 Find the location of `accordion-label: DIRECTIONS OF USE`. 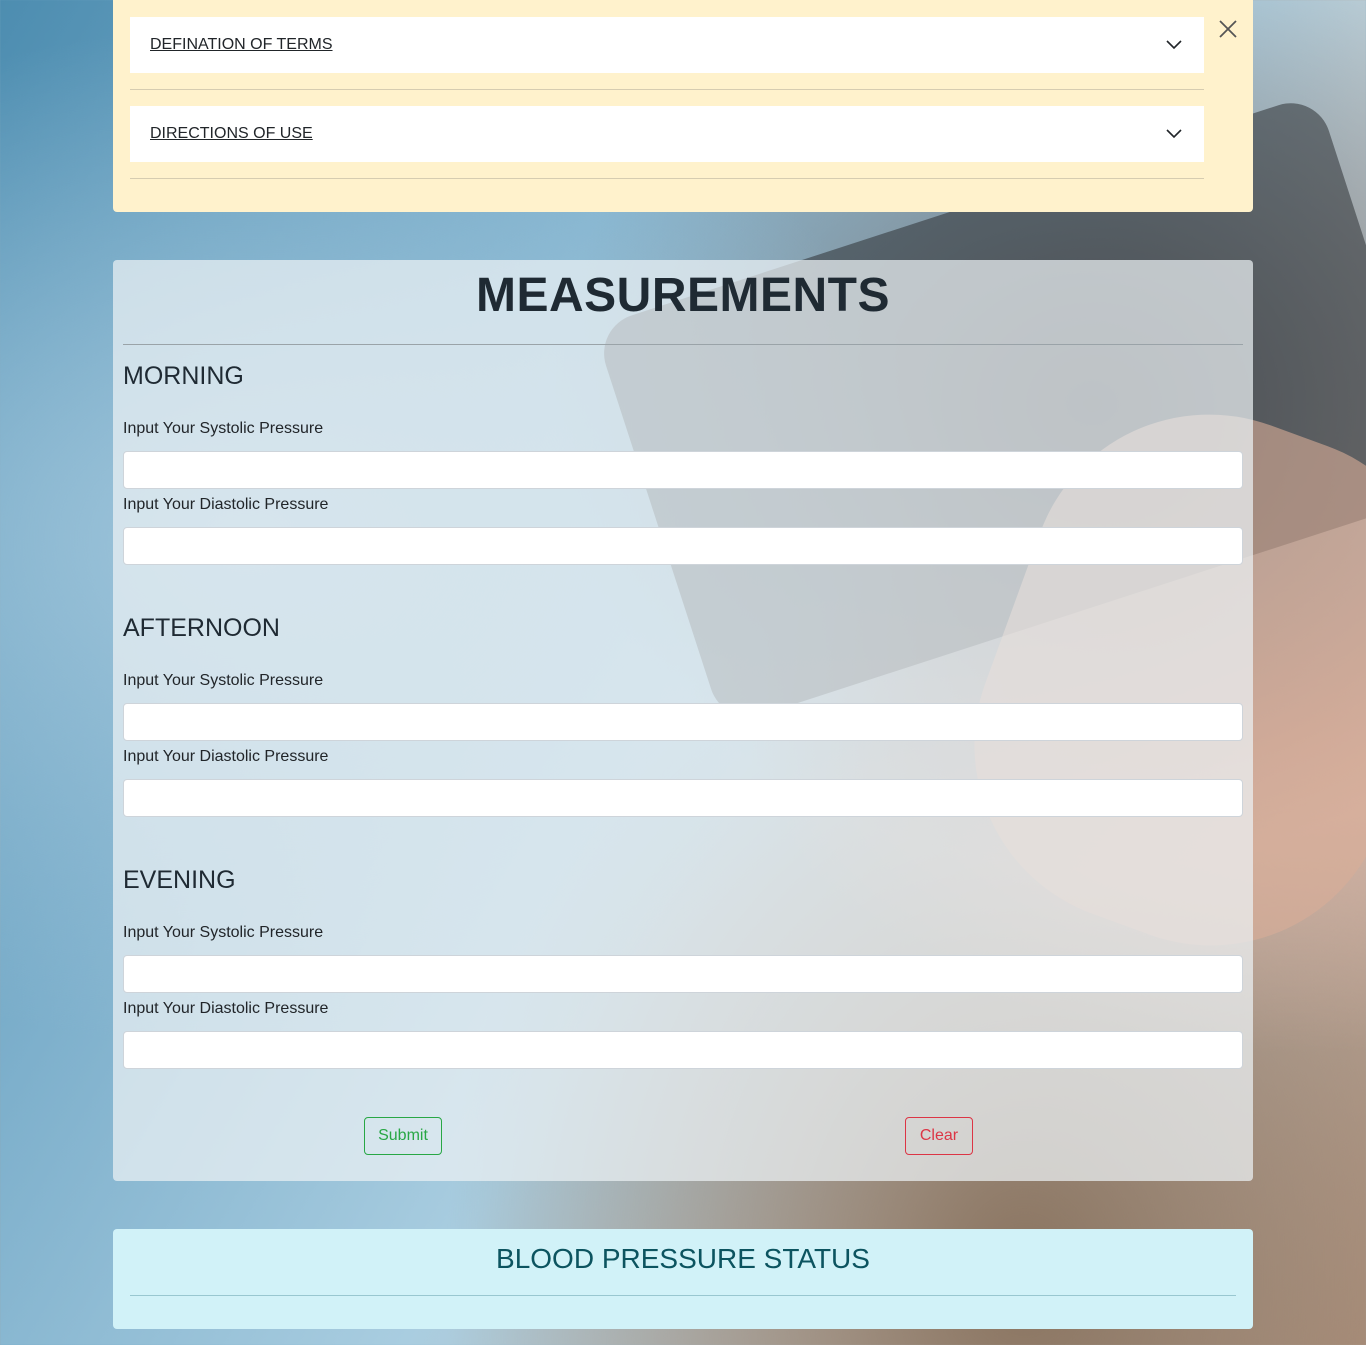

accordion-label: DIRECTIONS OF USE is located at coordinates (231, 134).